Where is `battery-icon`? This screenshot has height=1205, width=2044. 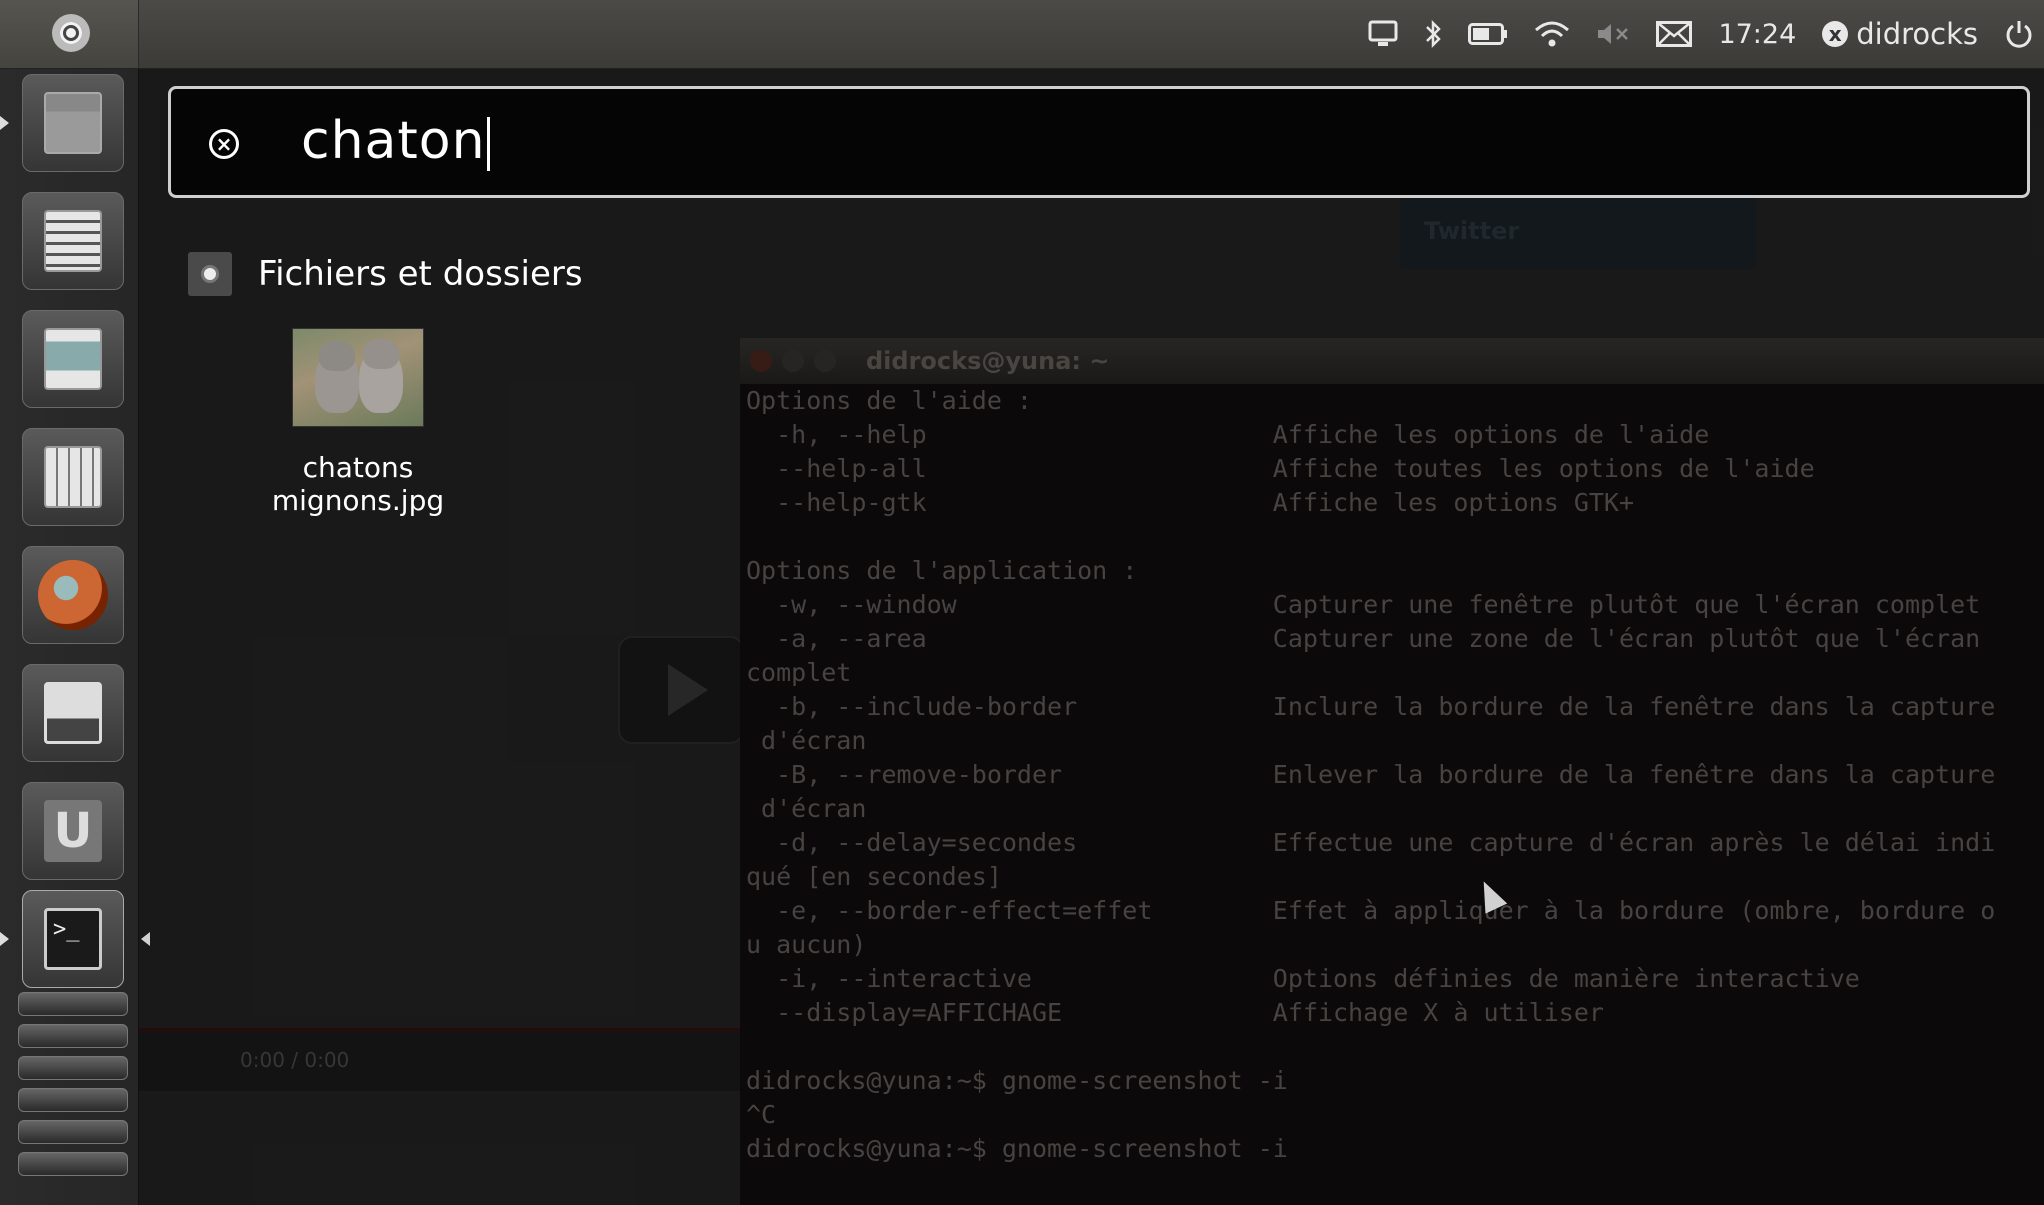
battery-icon is located at coordinates (1488, 34).